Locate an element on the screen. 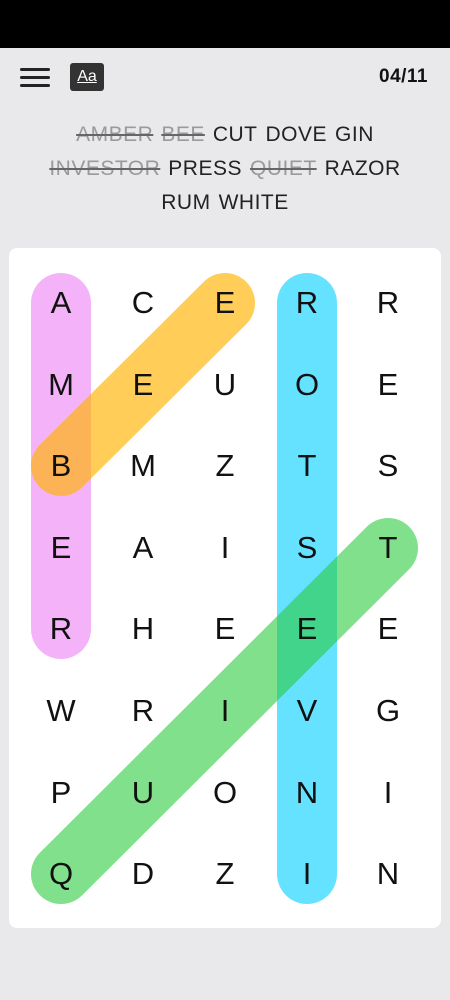 This screenshot has height=1000, width=450. top-bar: Aa 04/11 is located at coordinates (225, 78).